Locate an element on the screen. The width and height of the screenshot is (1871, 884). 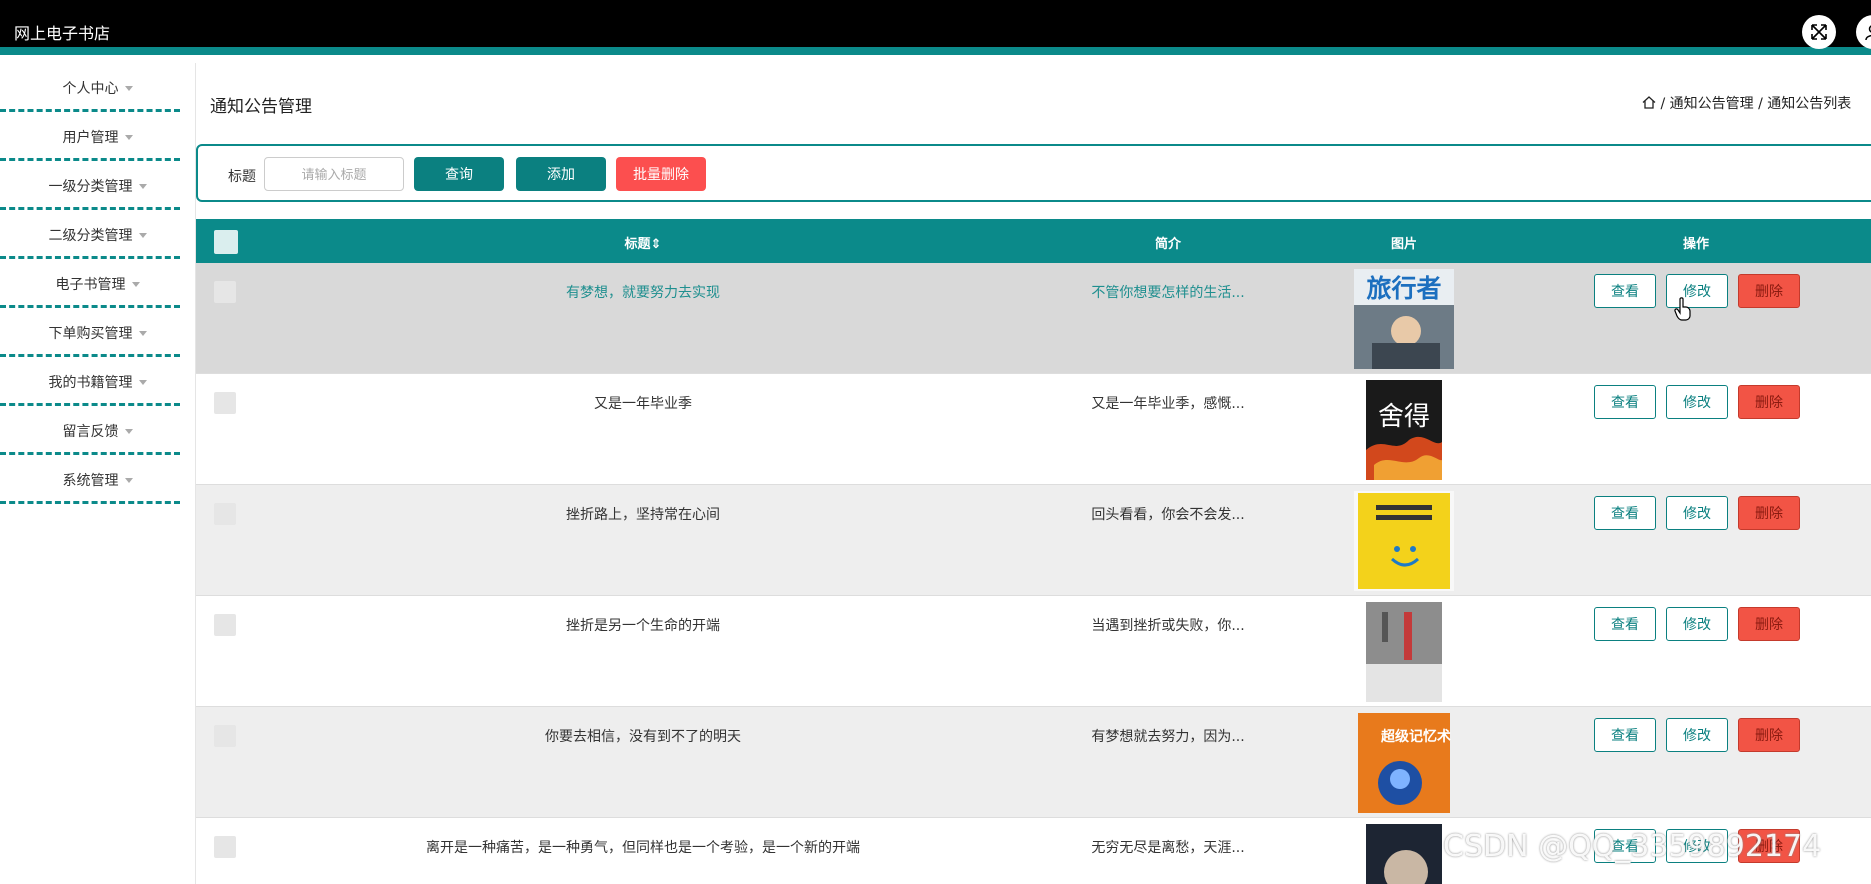
user-icon is located at coordinates (1863, 32).